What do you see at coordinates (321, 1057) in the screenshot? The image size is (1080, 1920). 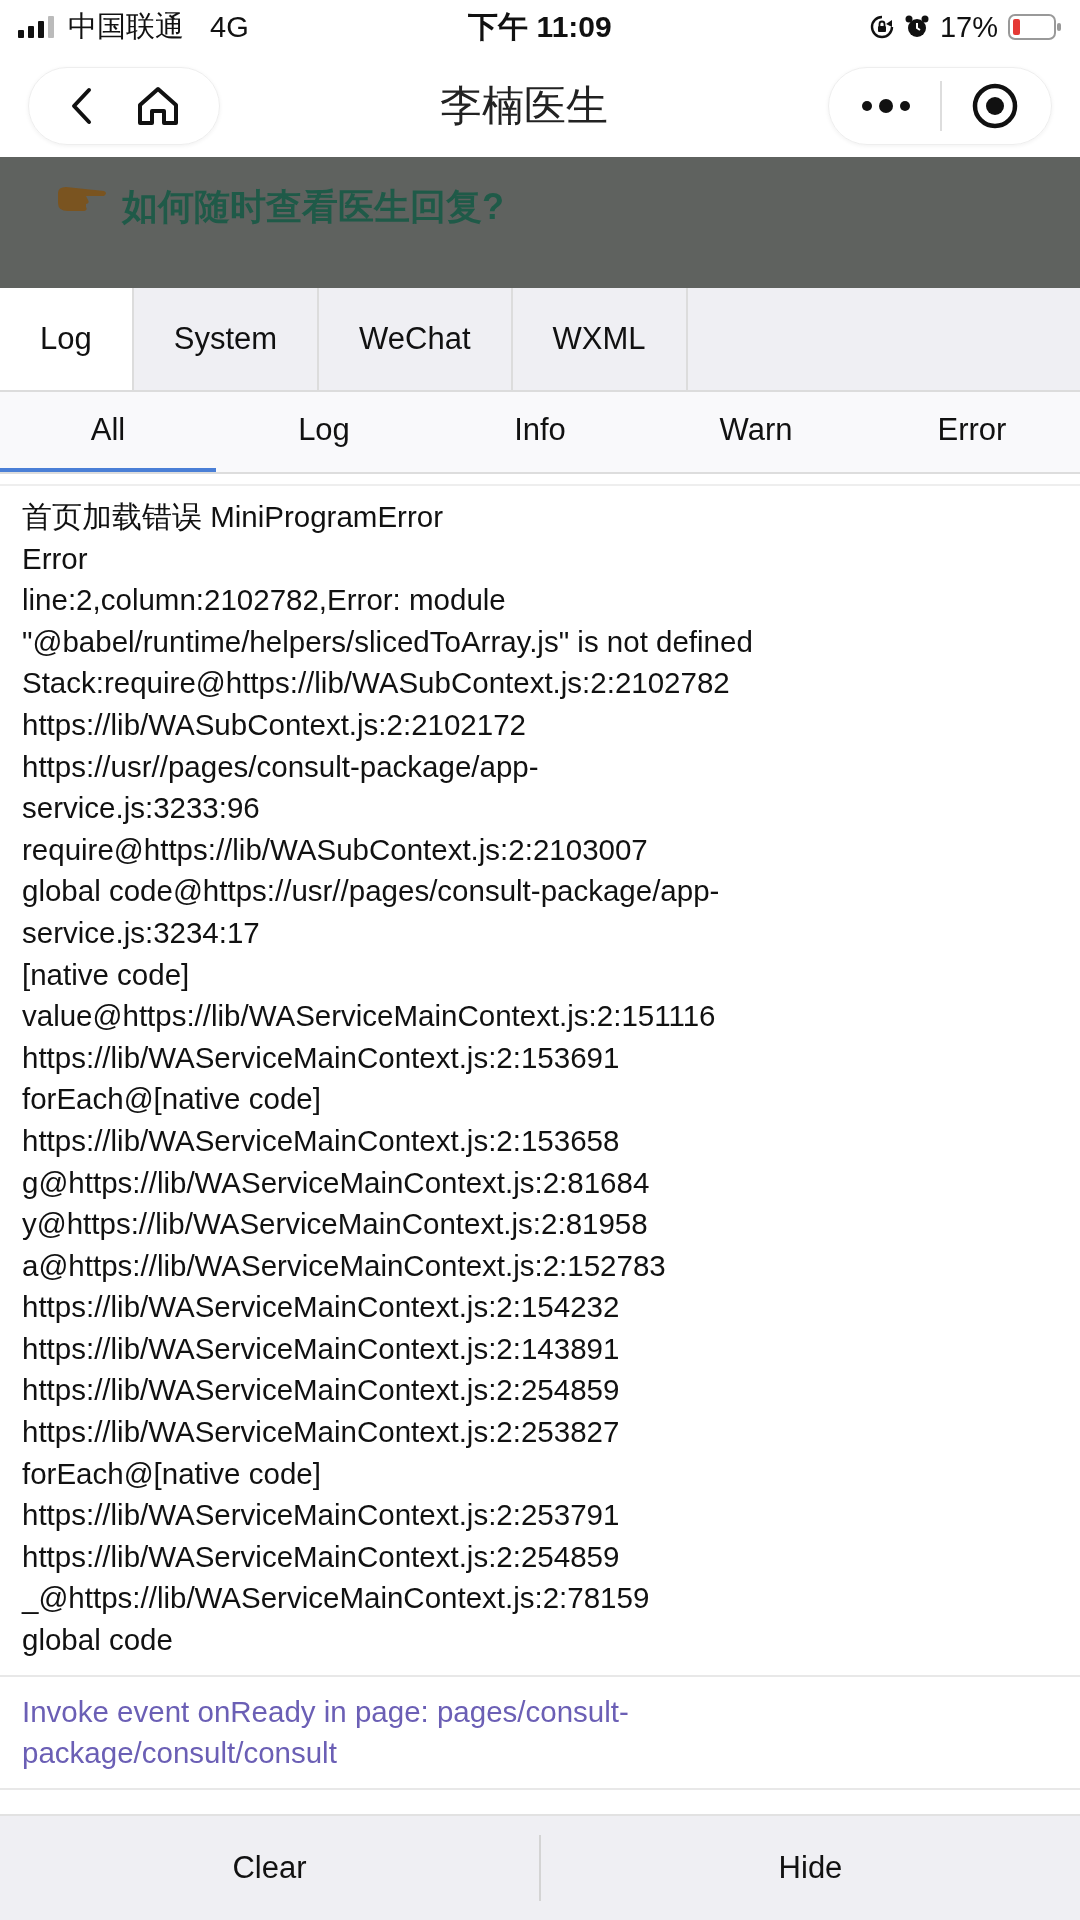 I see `log-line: https://lib/WAServiceMainContext.js:2:153691` at bounding box center [321, 1057].